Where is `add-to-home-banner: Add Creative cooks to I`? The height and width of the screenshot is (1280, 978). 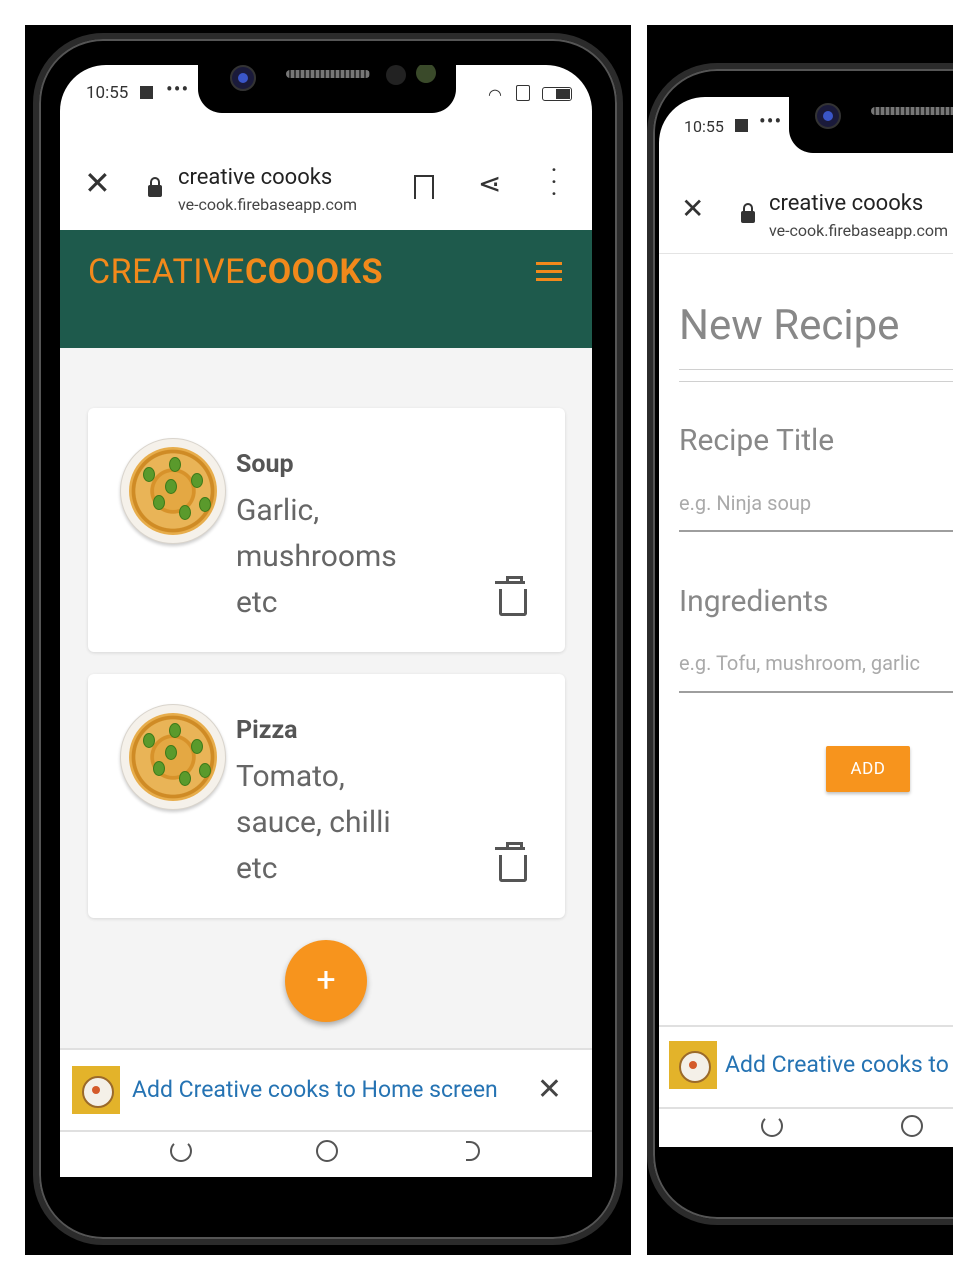
add-to-home-banner: Add Creative cooks to I is located at coordinates (806, 1067).